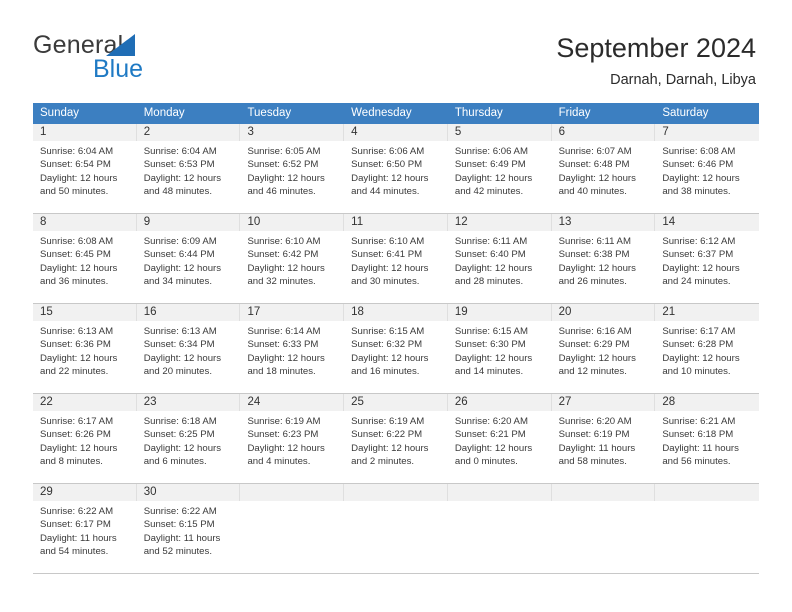 This screenshot has height=612, width=792. What do you see at coordinates (490, 345) in the screenshot?
I see `sunset-text: Sunset: 6:30 PM` at bounding box center [490, 345].